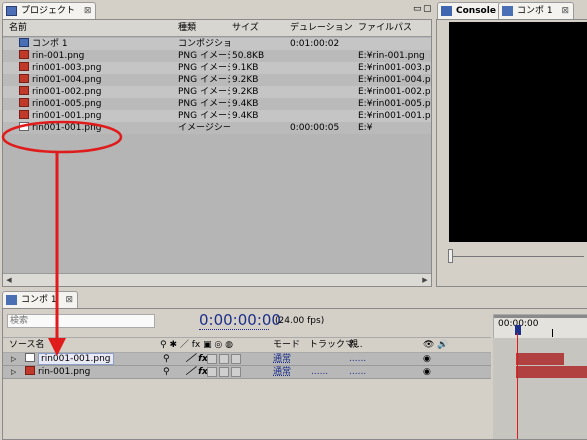 This screenshot has height=440, width=587. What do you see at coordinates (321, 28) in the screenshot?
I see `col-header-duration: デュレーション` at bounding box center [321, 28].